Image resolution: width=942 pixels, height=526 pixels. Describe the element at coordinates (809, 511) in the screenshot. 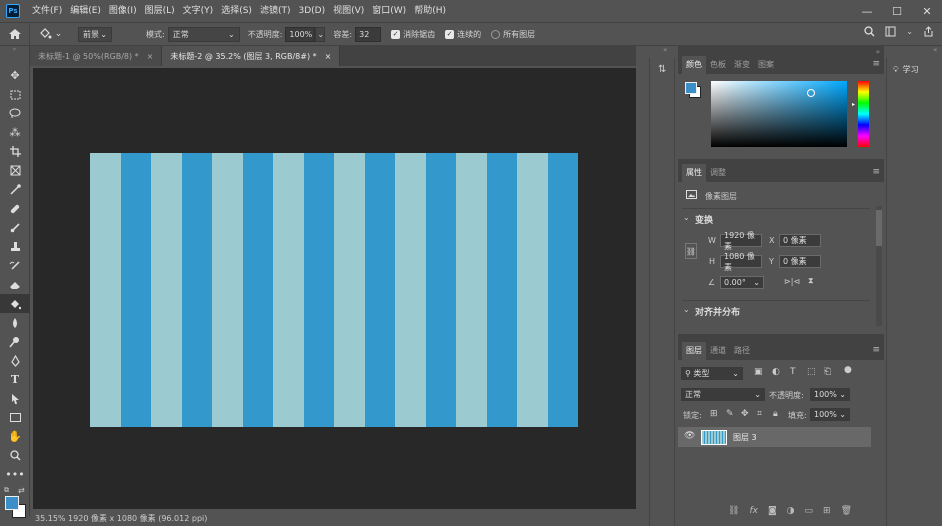

I see `new-group-icon: ▭` at that location.